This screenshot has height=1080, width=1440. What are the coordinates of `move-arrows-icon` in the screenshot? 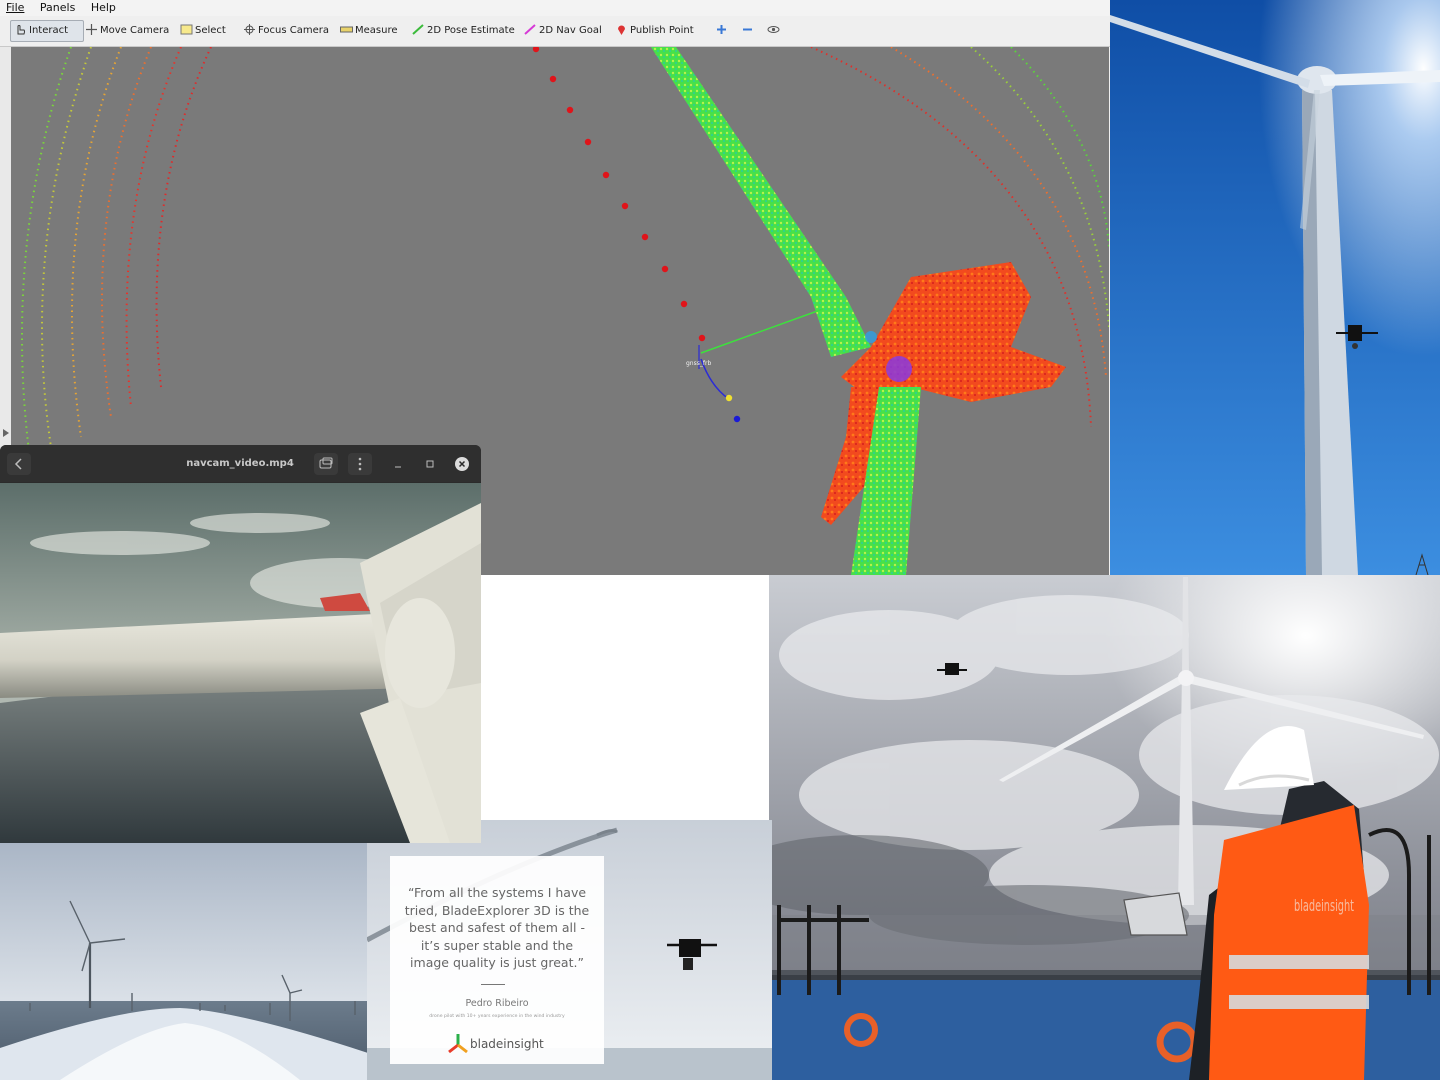 It's located at (91, 29).